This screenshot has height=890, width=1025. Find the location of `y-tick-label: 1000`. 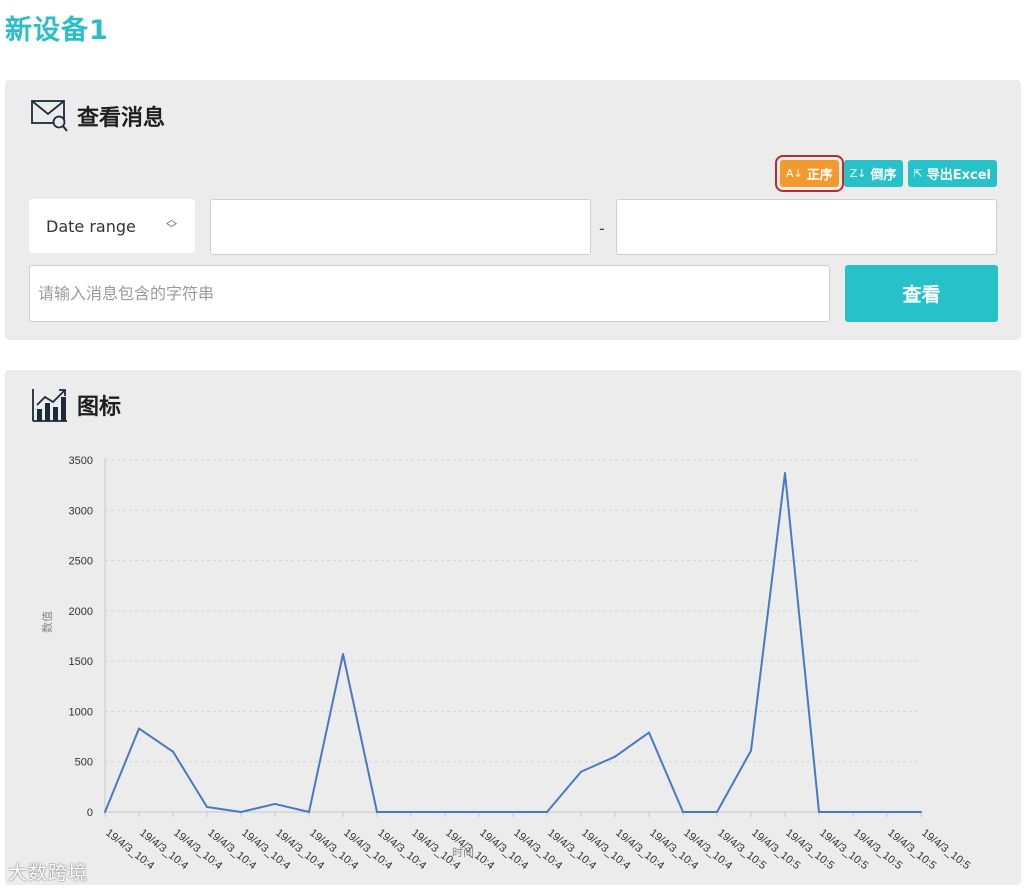

y-tick-label: 1000 is located at coordinates (81, 712).